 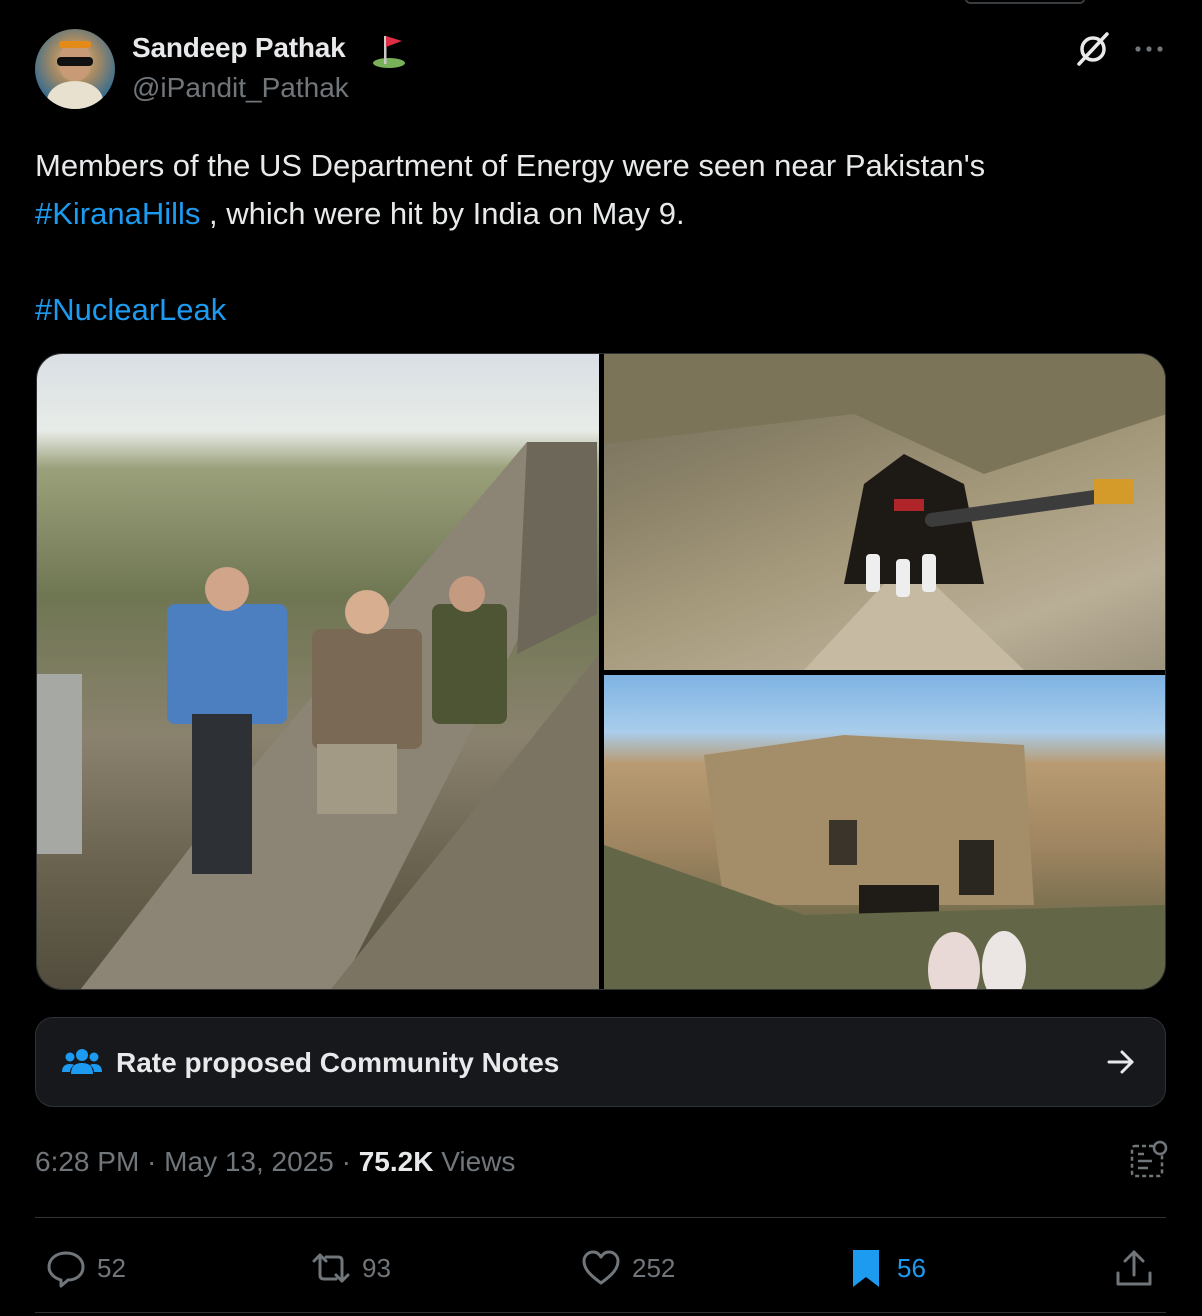 What do you see at coordinates (1134, 1268) in the screenshot?
I see `share-icon` at bounding box center [1134, 1268].